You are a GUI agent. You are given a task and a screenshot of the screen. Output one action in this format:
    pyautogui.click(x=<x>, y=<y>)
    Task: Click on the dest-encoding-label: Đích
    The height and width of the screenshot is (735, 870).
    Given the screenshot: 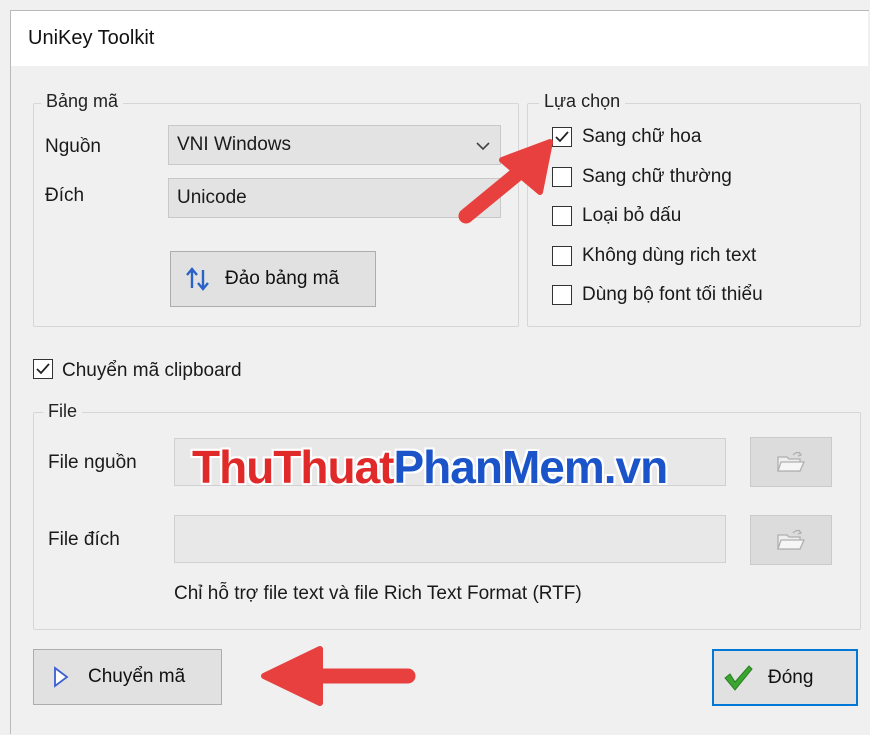 What is the action you would take?
    pyautogui.click(x=65, y=195)
    